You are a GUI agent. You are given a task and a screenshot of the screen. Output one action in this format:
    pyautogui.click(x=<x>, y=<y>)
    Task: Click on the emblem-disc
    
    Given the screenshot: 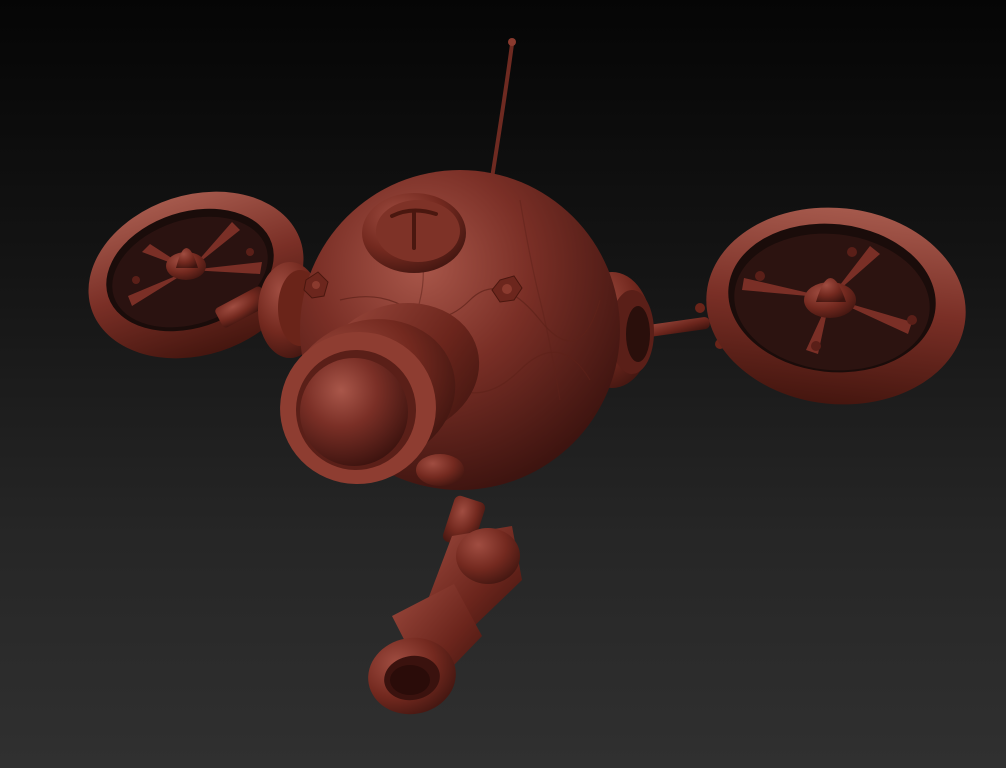 What is the action you would take?
    pyautogui.click(x=414, y=233)
    